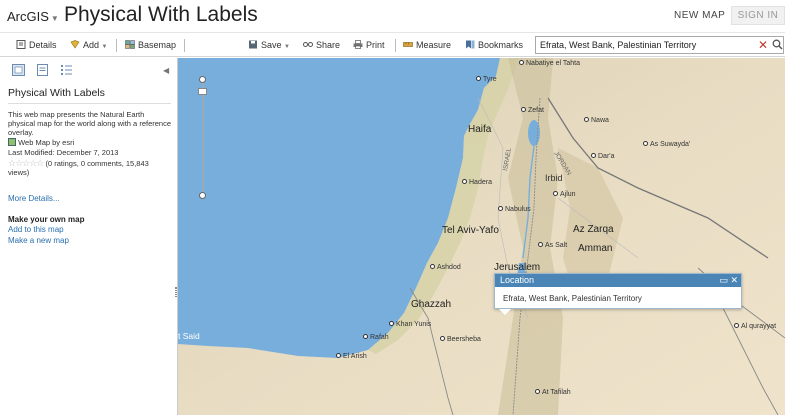 This screenshot has height=415, width=785. Describe the element at coordinates (18, 70) in the screenshot. I see `about-tab-icon` at that location.